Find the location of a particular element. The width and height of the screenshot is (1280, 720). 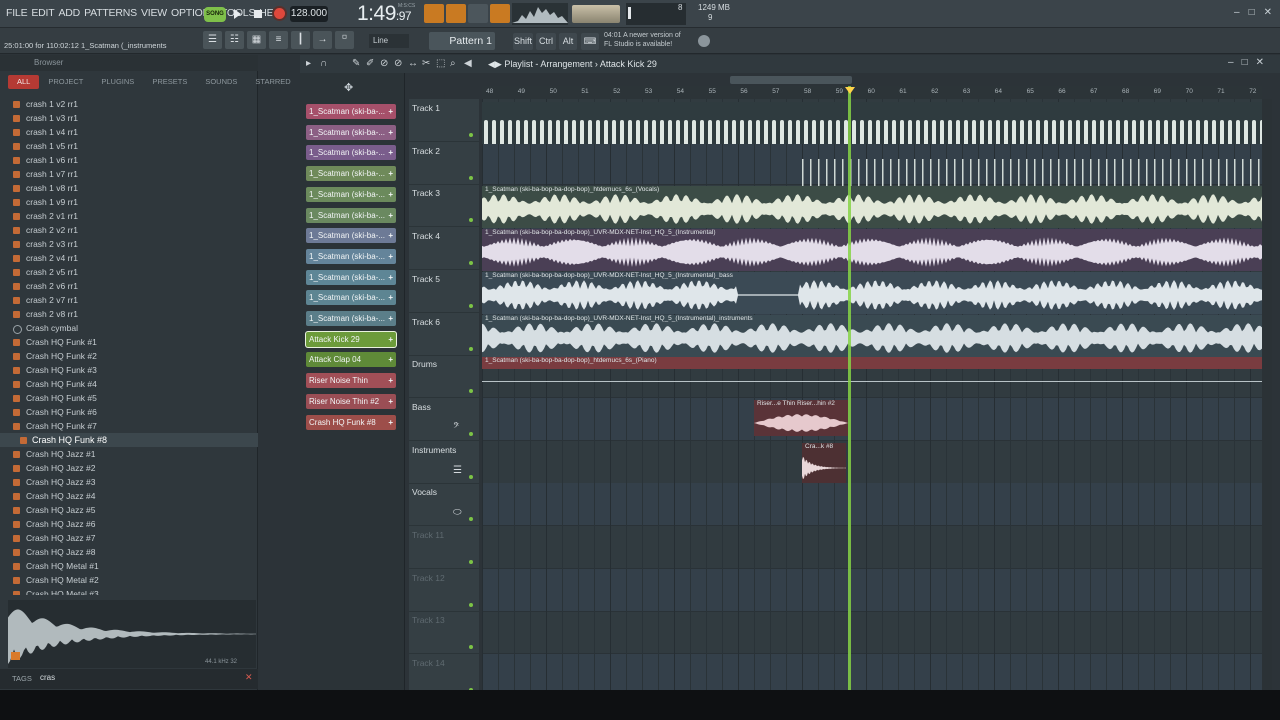

list-item: Crash HQ Funk #8 is located at coordinates (129, 440).